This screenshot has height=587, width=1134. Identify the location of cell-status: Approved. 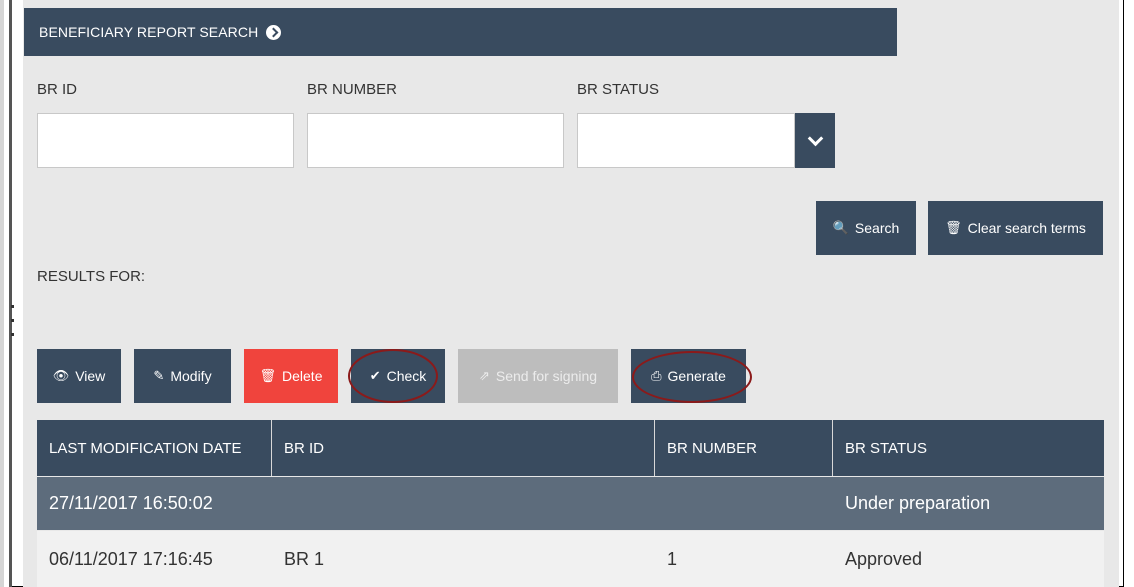
(884, 558).